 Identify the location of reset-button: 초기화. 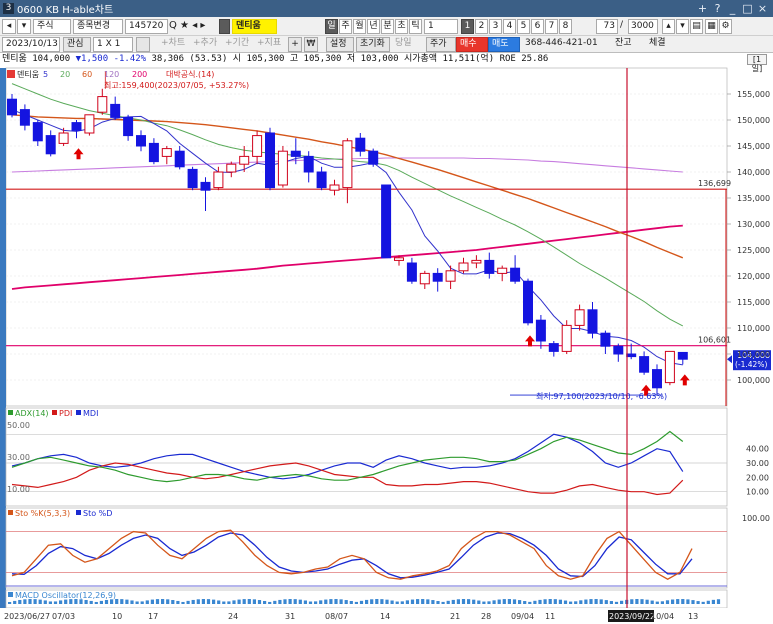
(373, 44).